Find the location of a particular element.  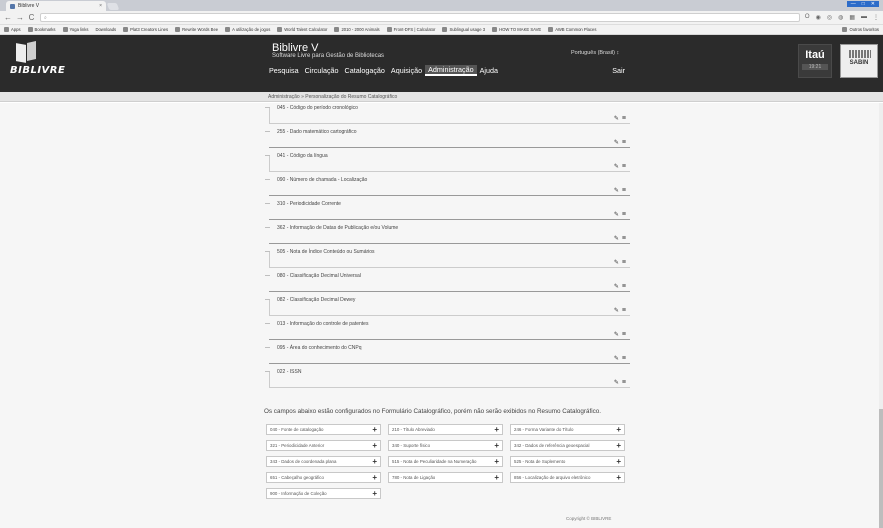

new-tab-button is located at coordinates (113, 6).